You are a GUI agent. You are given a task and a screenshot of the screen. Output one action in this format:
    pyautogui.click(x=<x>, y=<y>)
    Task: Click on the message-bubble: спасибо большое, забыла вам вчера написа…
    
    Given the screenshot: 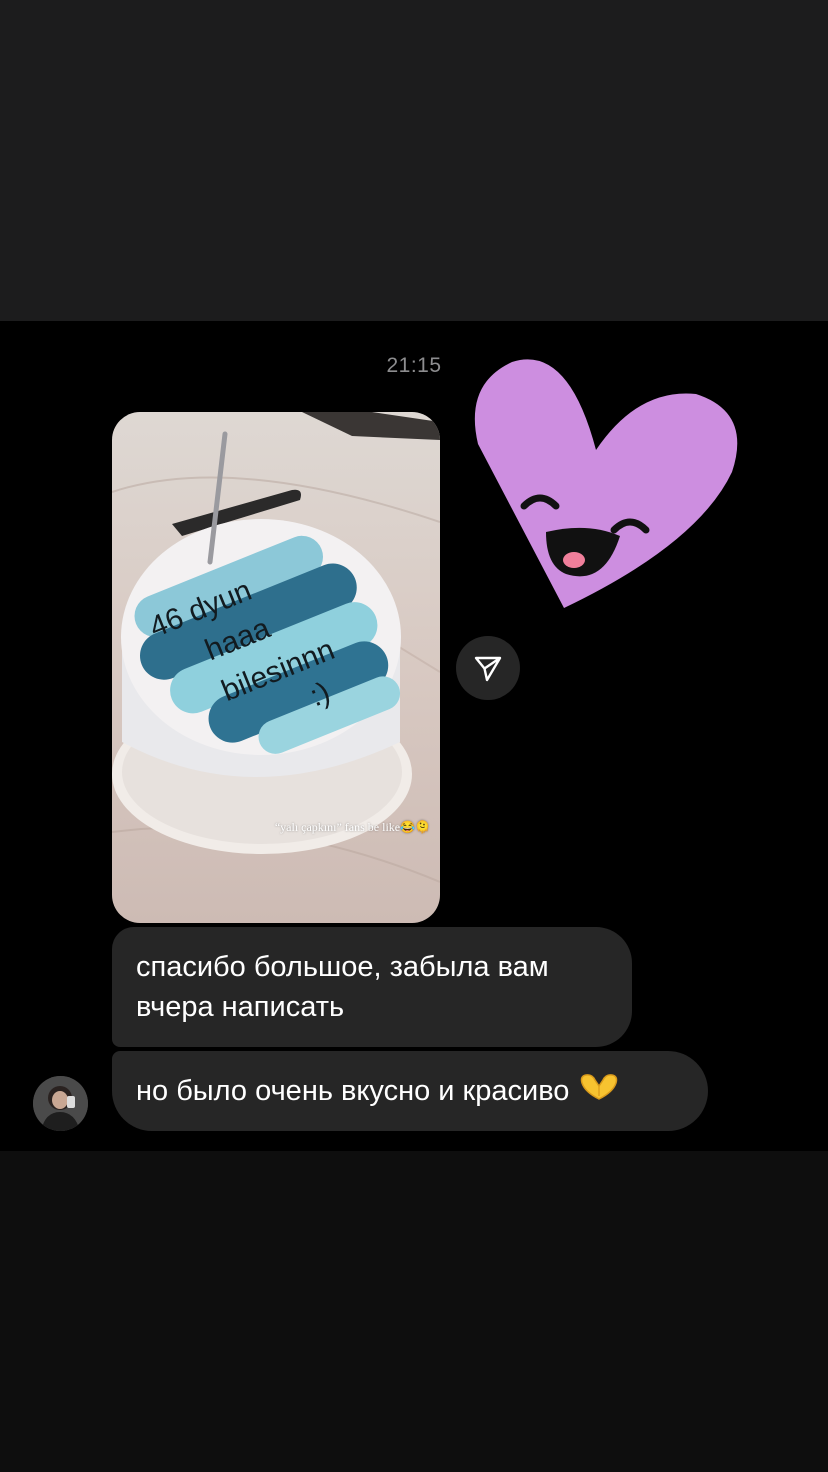 What is the action you would take?
    pyautogui.click(x=372, y=987)
    